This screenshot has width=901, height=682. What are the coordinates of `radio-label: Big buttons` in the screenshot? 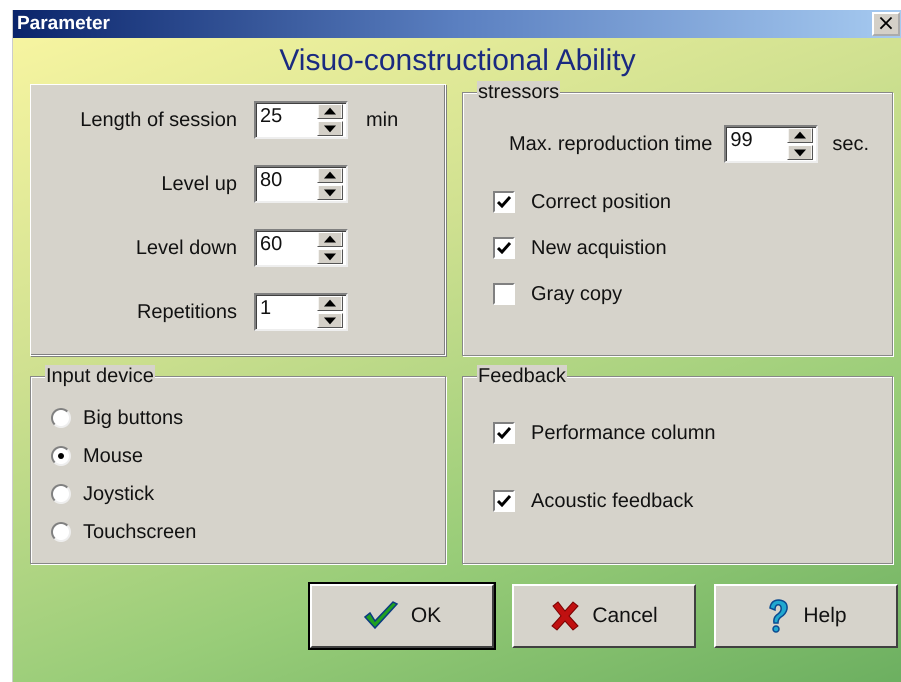 It's located at (133, 418).